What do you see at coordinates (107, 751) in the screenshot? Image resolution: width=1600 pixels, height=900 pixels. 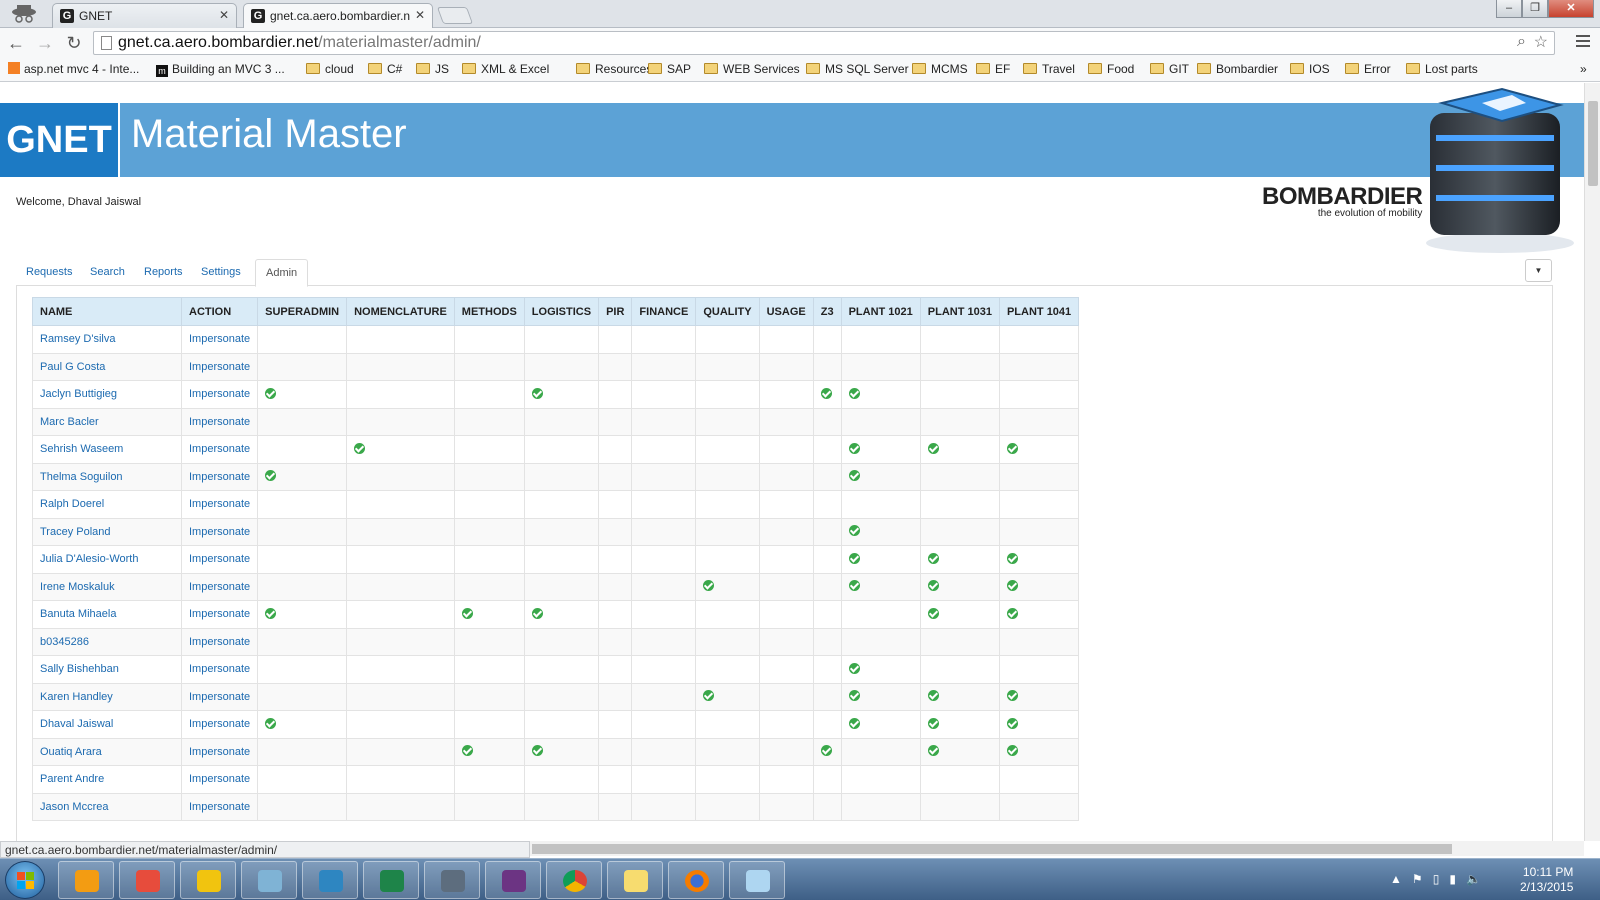 I see `user-name-link: Ouatiq Arara` at bounding box center [107, 751].